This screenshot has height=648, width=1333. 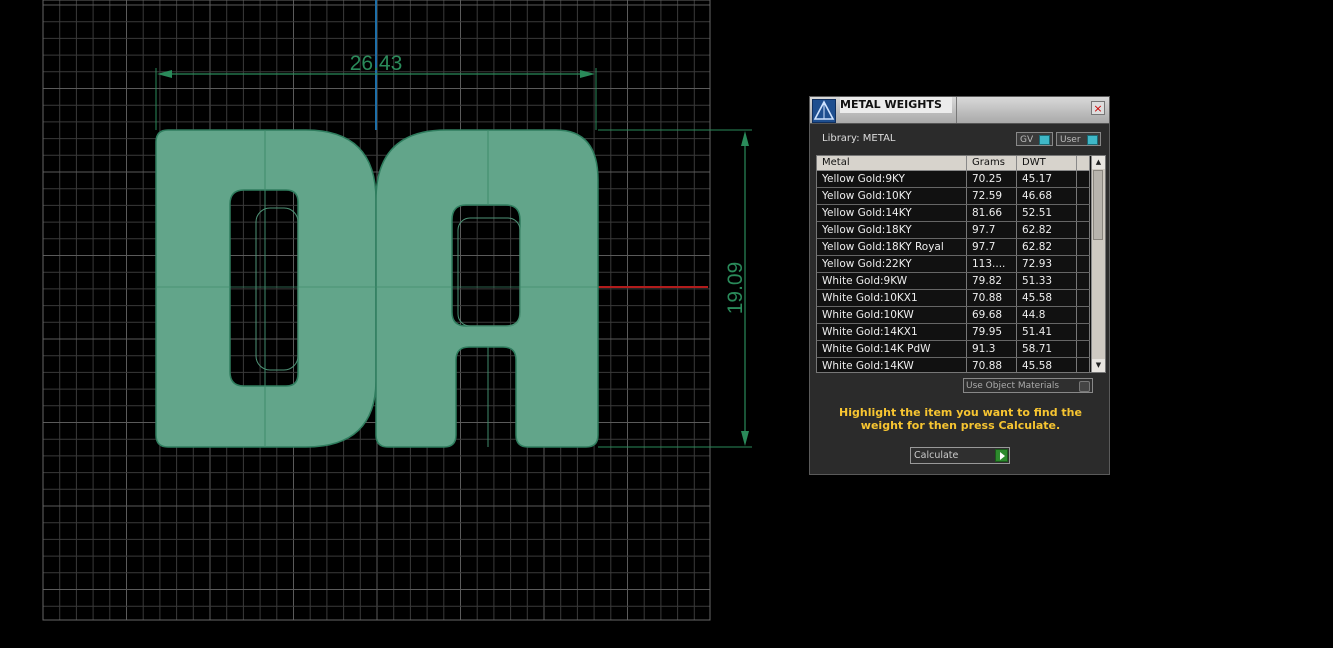 I want to click on metal-cell: Yellow Gold:14KY, so click(x=892, y=213).